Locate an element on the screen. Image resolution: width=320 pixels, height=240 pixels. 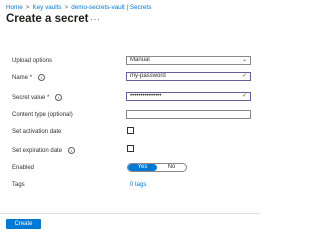
footer-divider is located at coordinates (130, 213).